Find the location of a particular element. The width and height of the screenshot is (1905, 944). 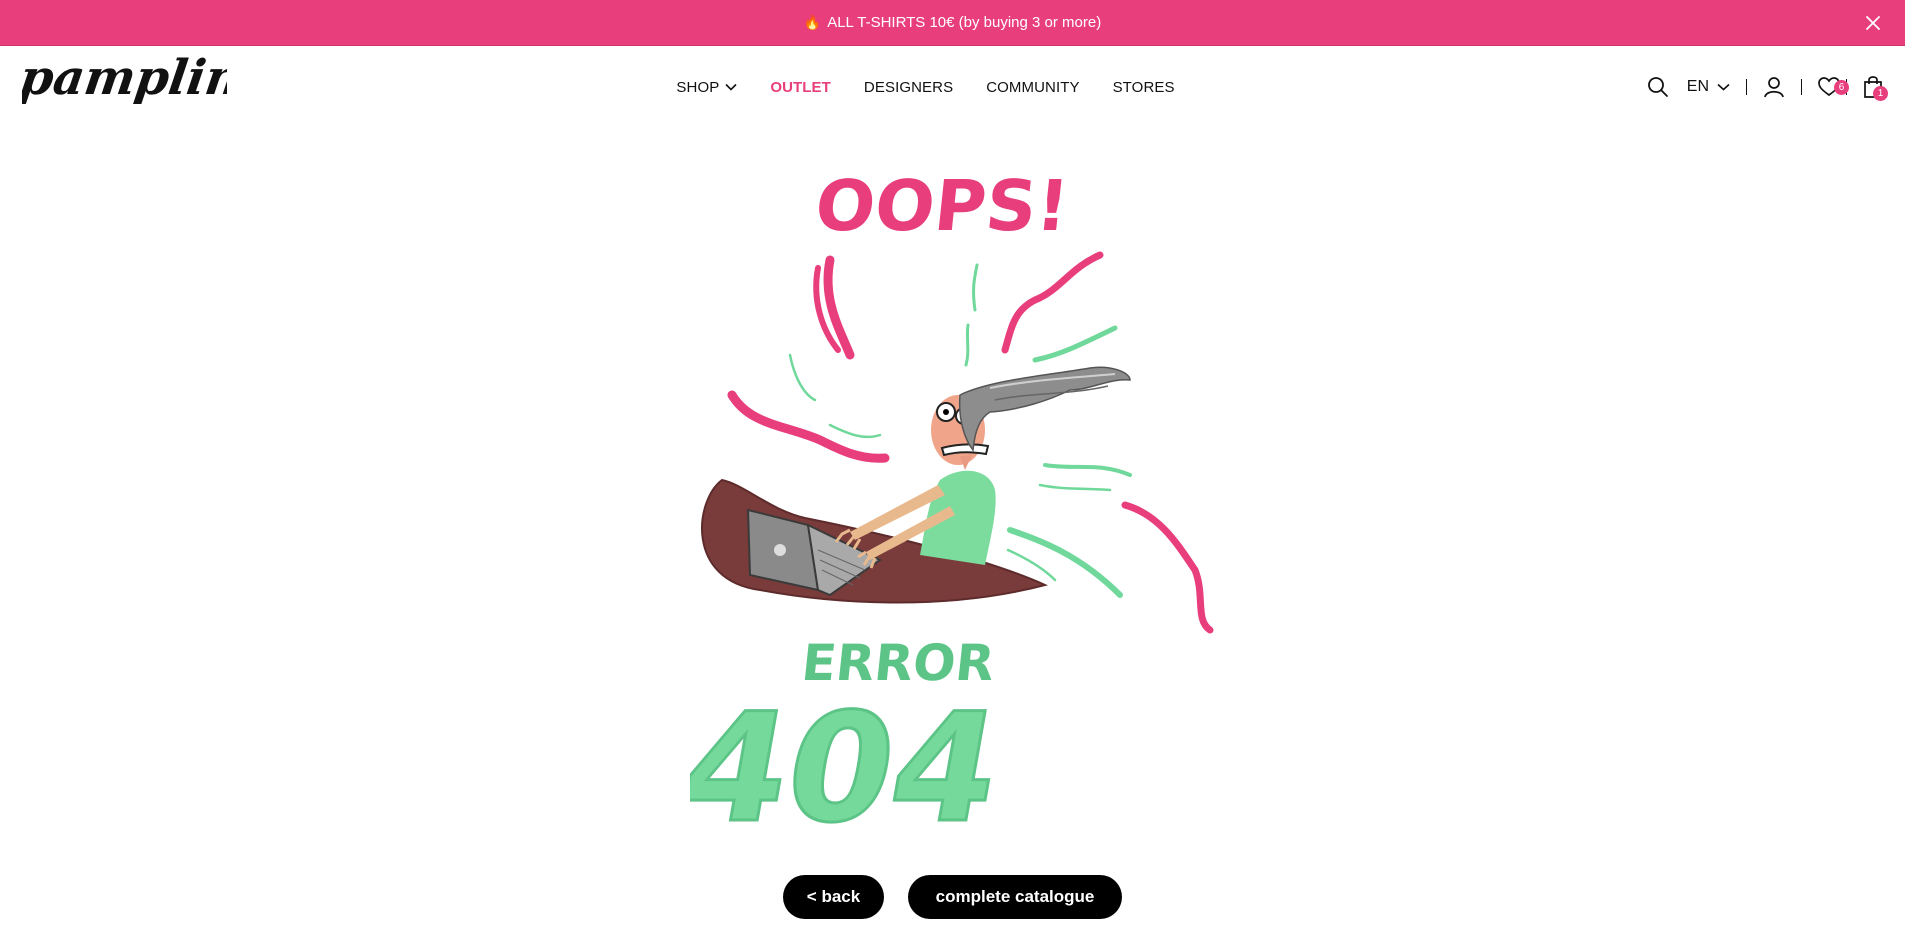

header-actions: EN 6 1 is located at coordinates (1767, 87).